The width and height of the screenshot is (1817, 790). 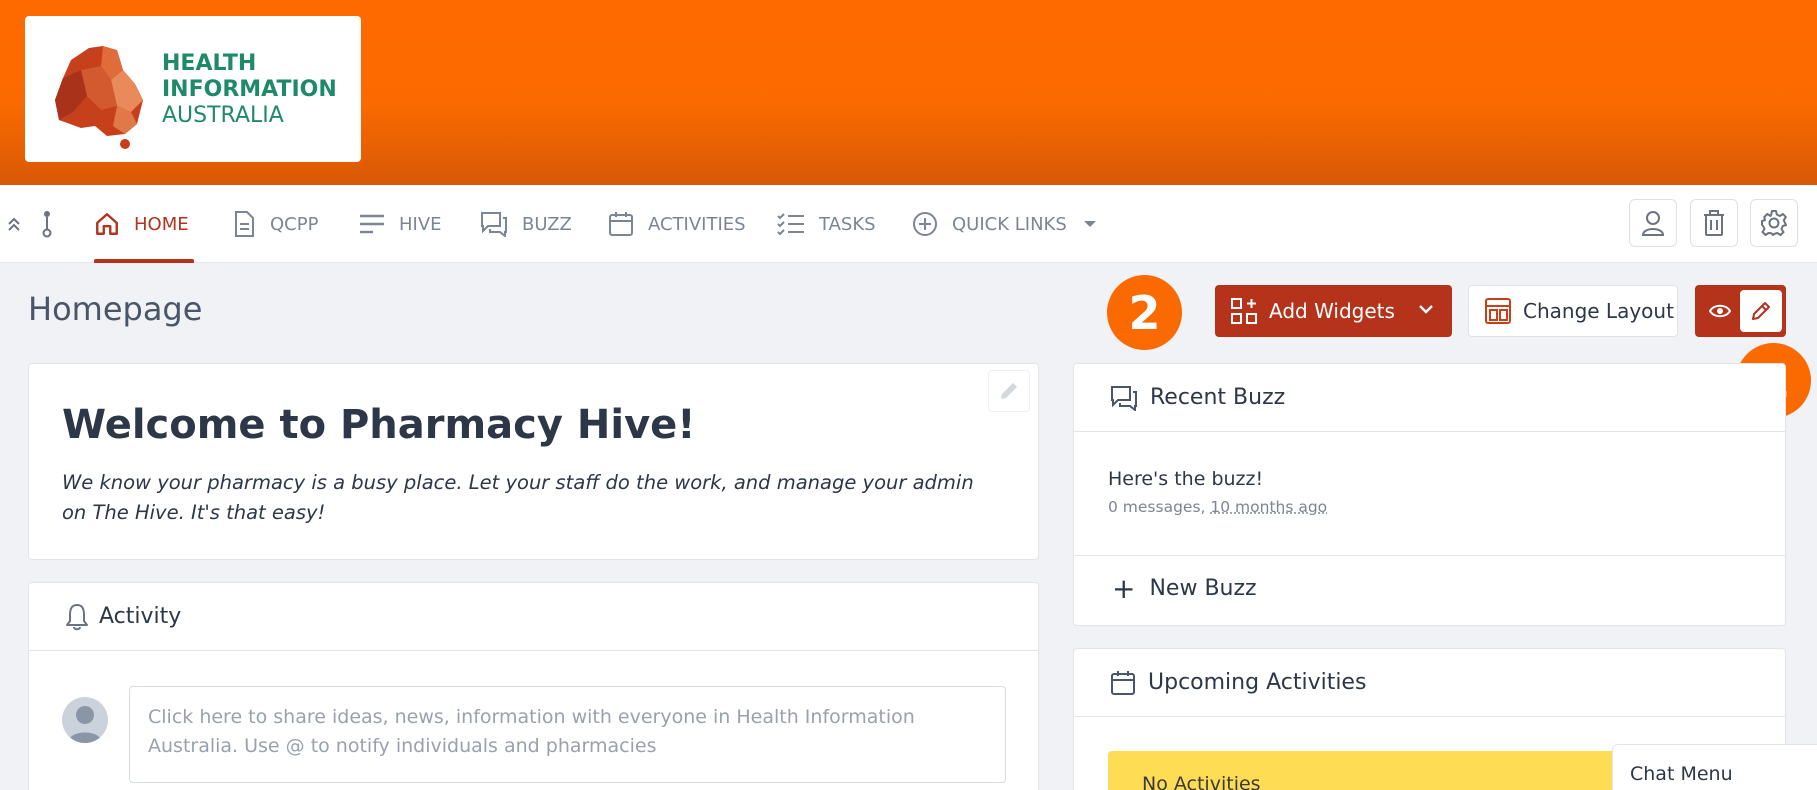 What do you see at coordinates (85, 724) in the screenshot?
I see `user-silhouette-icon` at bounding box center [85, 724].